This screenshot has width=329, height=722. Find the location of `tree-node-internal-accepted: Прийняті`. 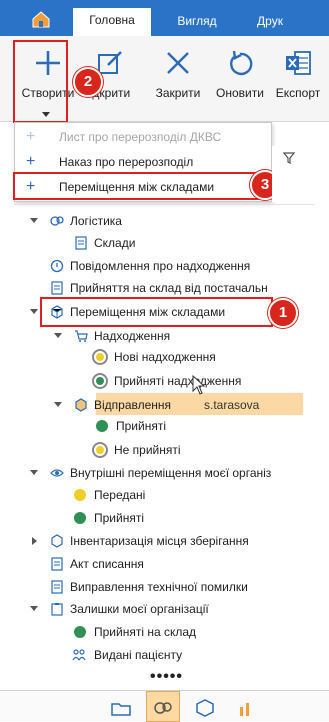

tree-node-internal-accepted: Прийняті is located at coordinates (164, 518).